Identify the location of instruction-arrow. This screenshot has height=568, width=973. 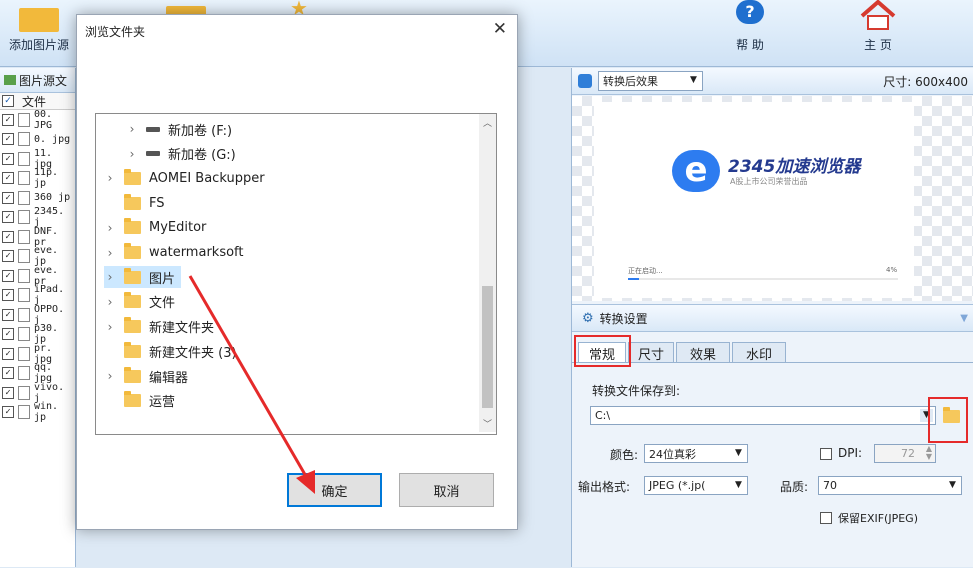
(251, 384).